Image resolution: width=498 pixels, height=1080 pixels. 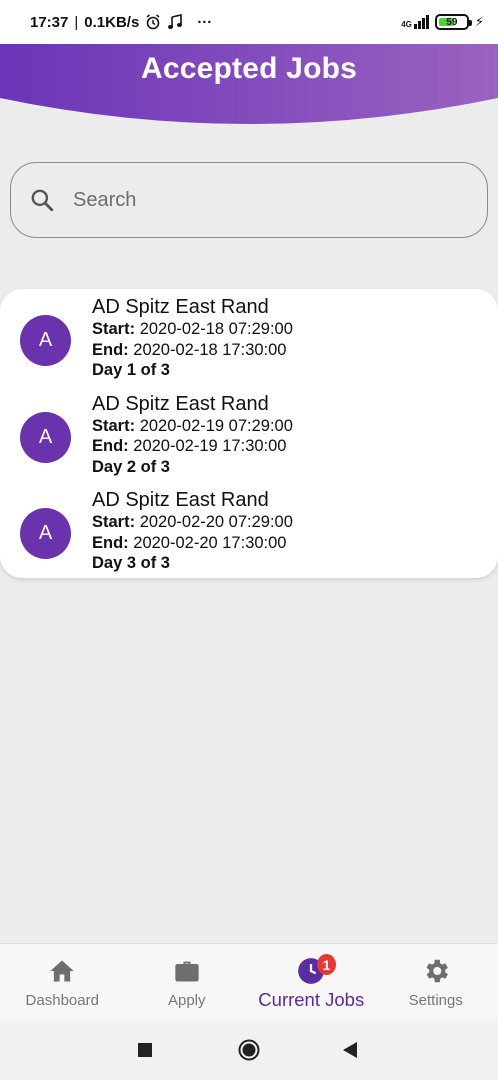 I want to click on battery-icon: 59, so click(x=453, y=22).